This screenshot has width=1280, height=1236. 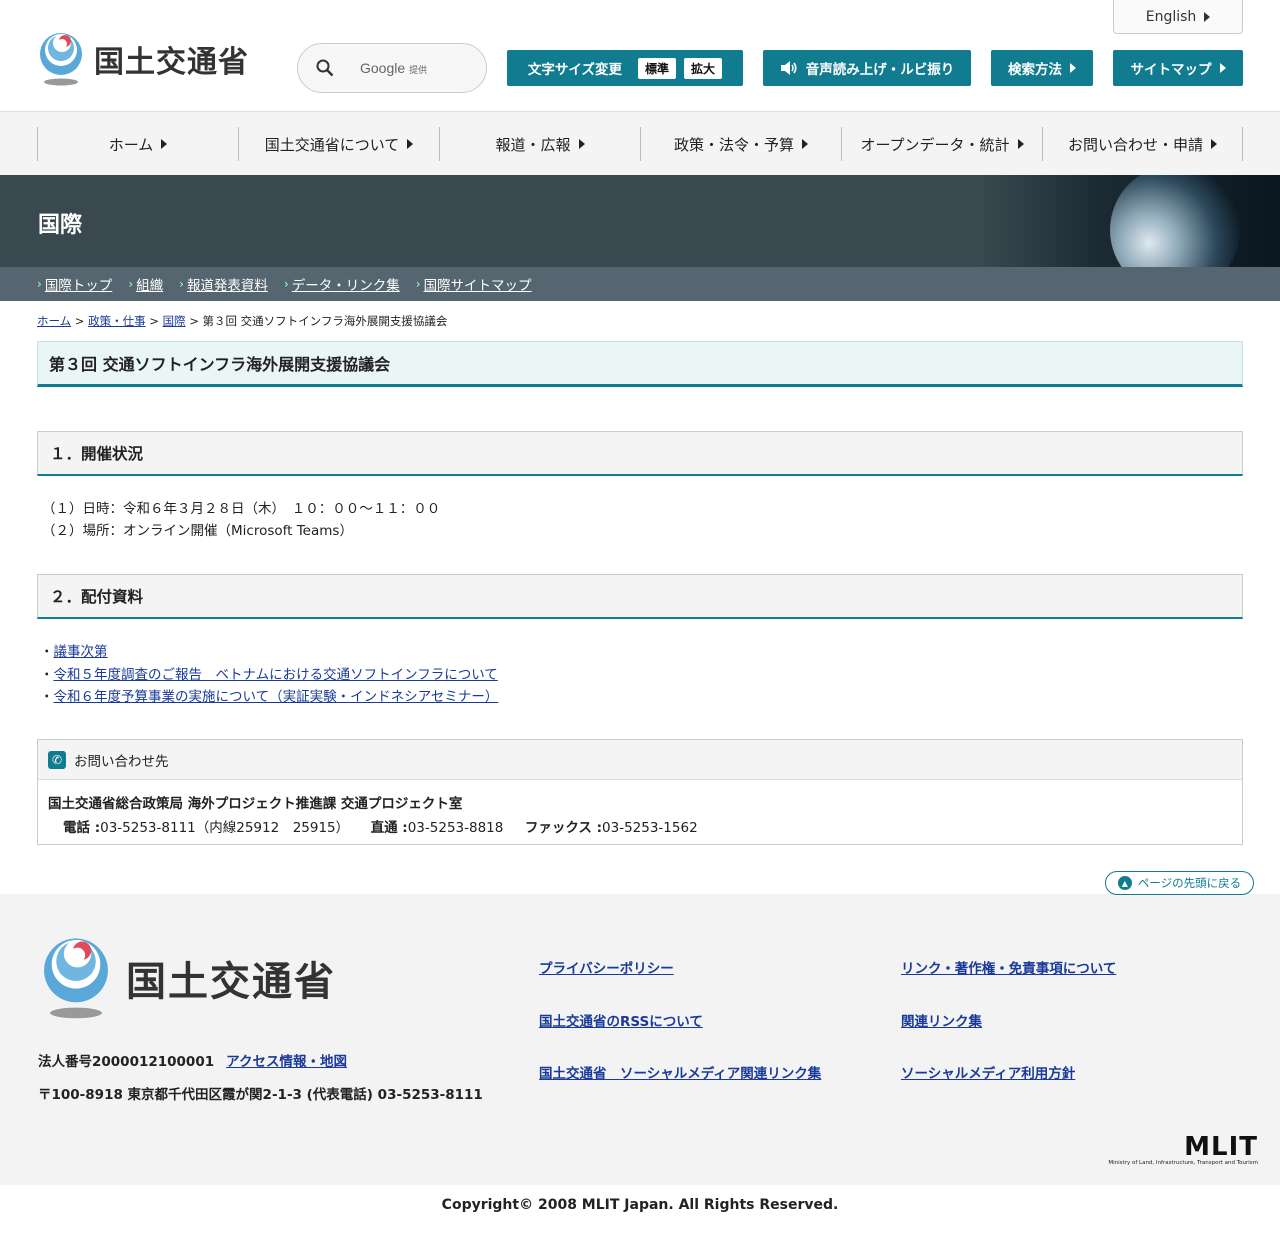 I want to click on sitemap-label: サイトマップ, so click(x=1171, y=70).